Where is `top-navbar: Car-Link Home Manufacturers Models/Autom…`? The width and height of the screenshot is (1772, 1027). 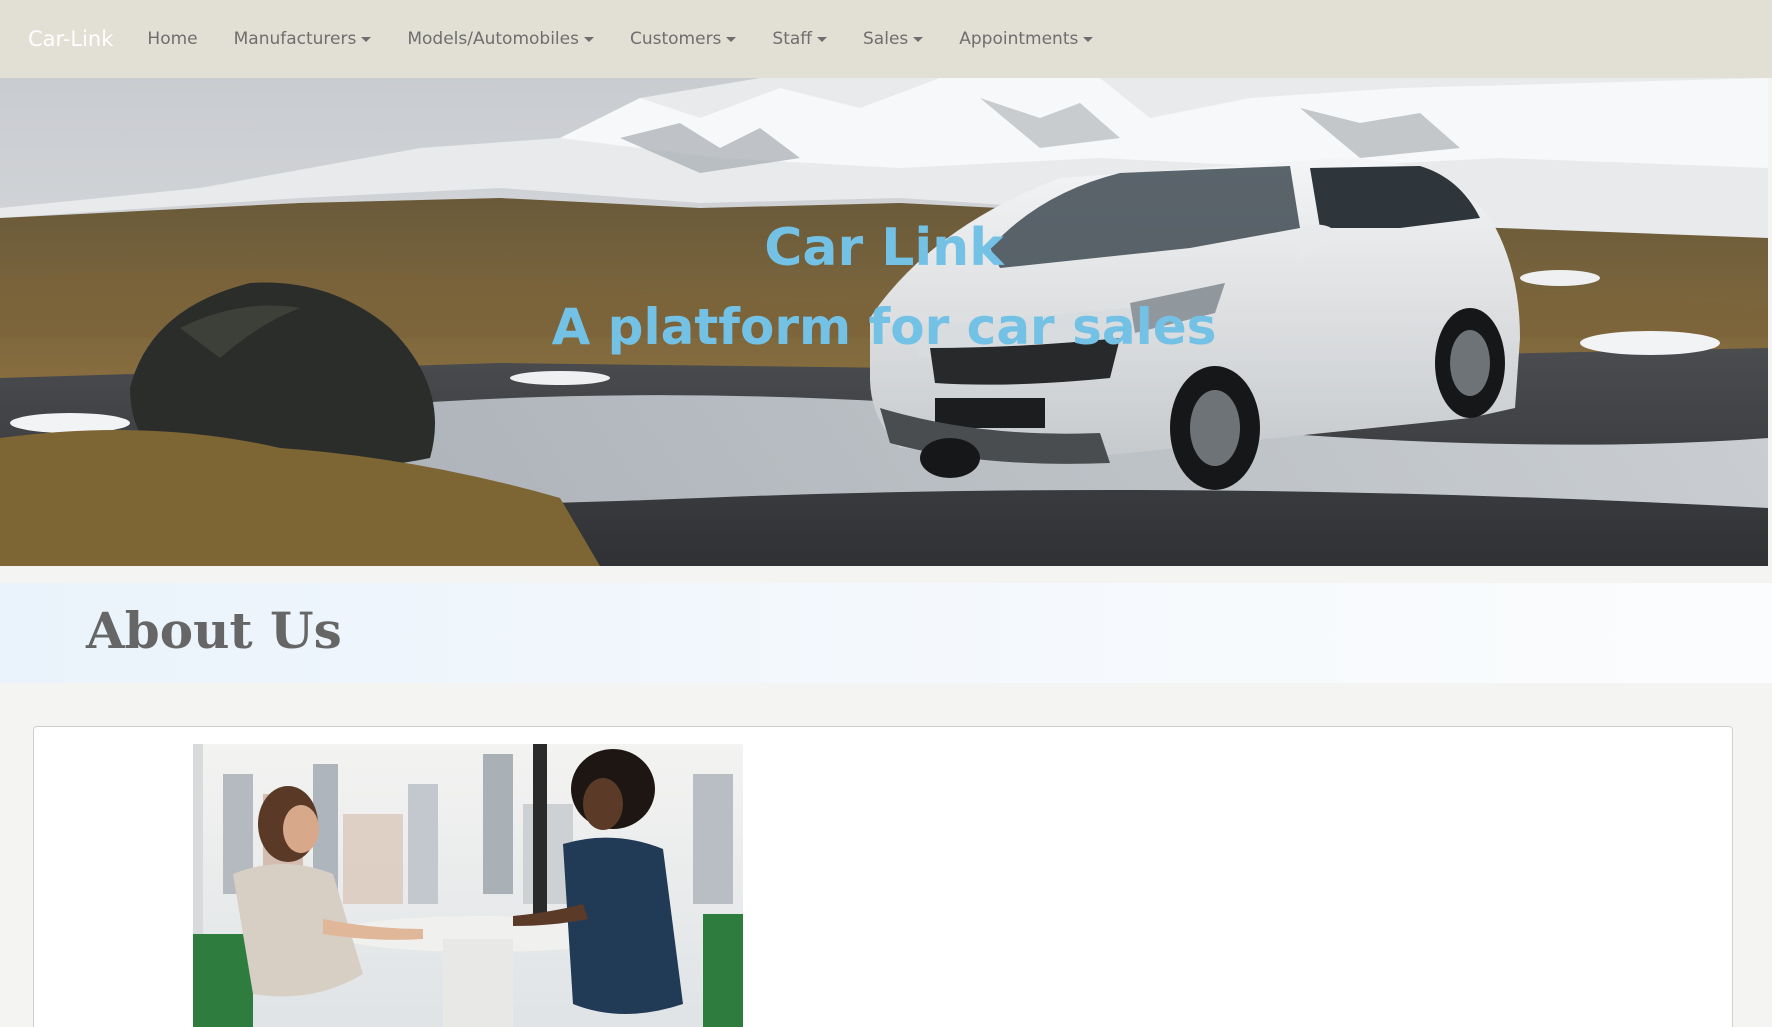
top-navbar: Car-Link Home Manufacturers Models/Autom… is located at coordinates (886, 39).